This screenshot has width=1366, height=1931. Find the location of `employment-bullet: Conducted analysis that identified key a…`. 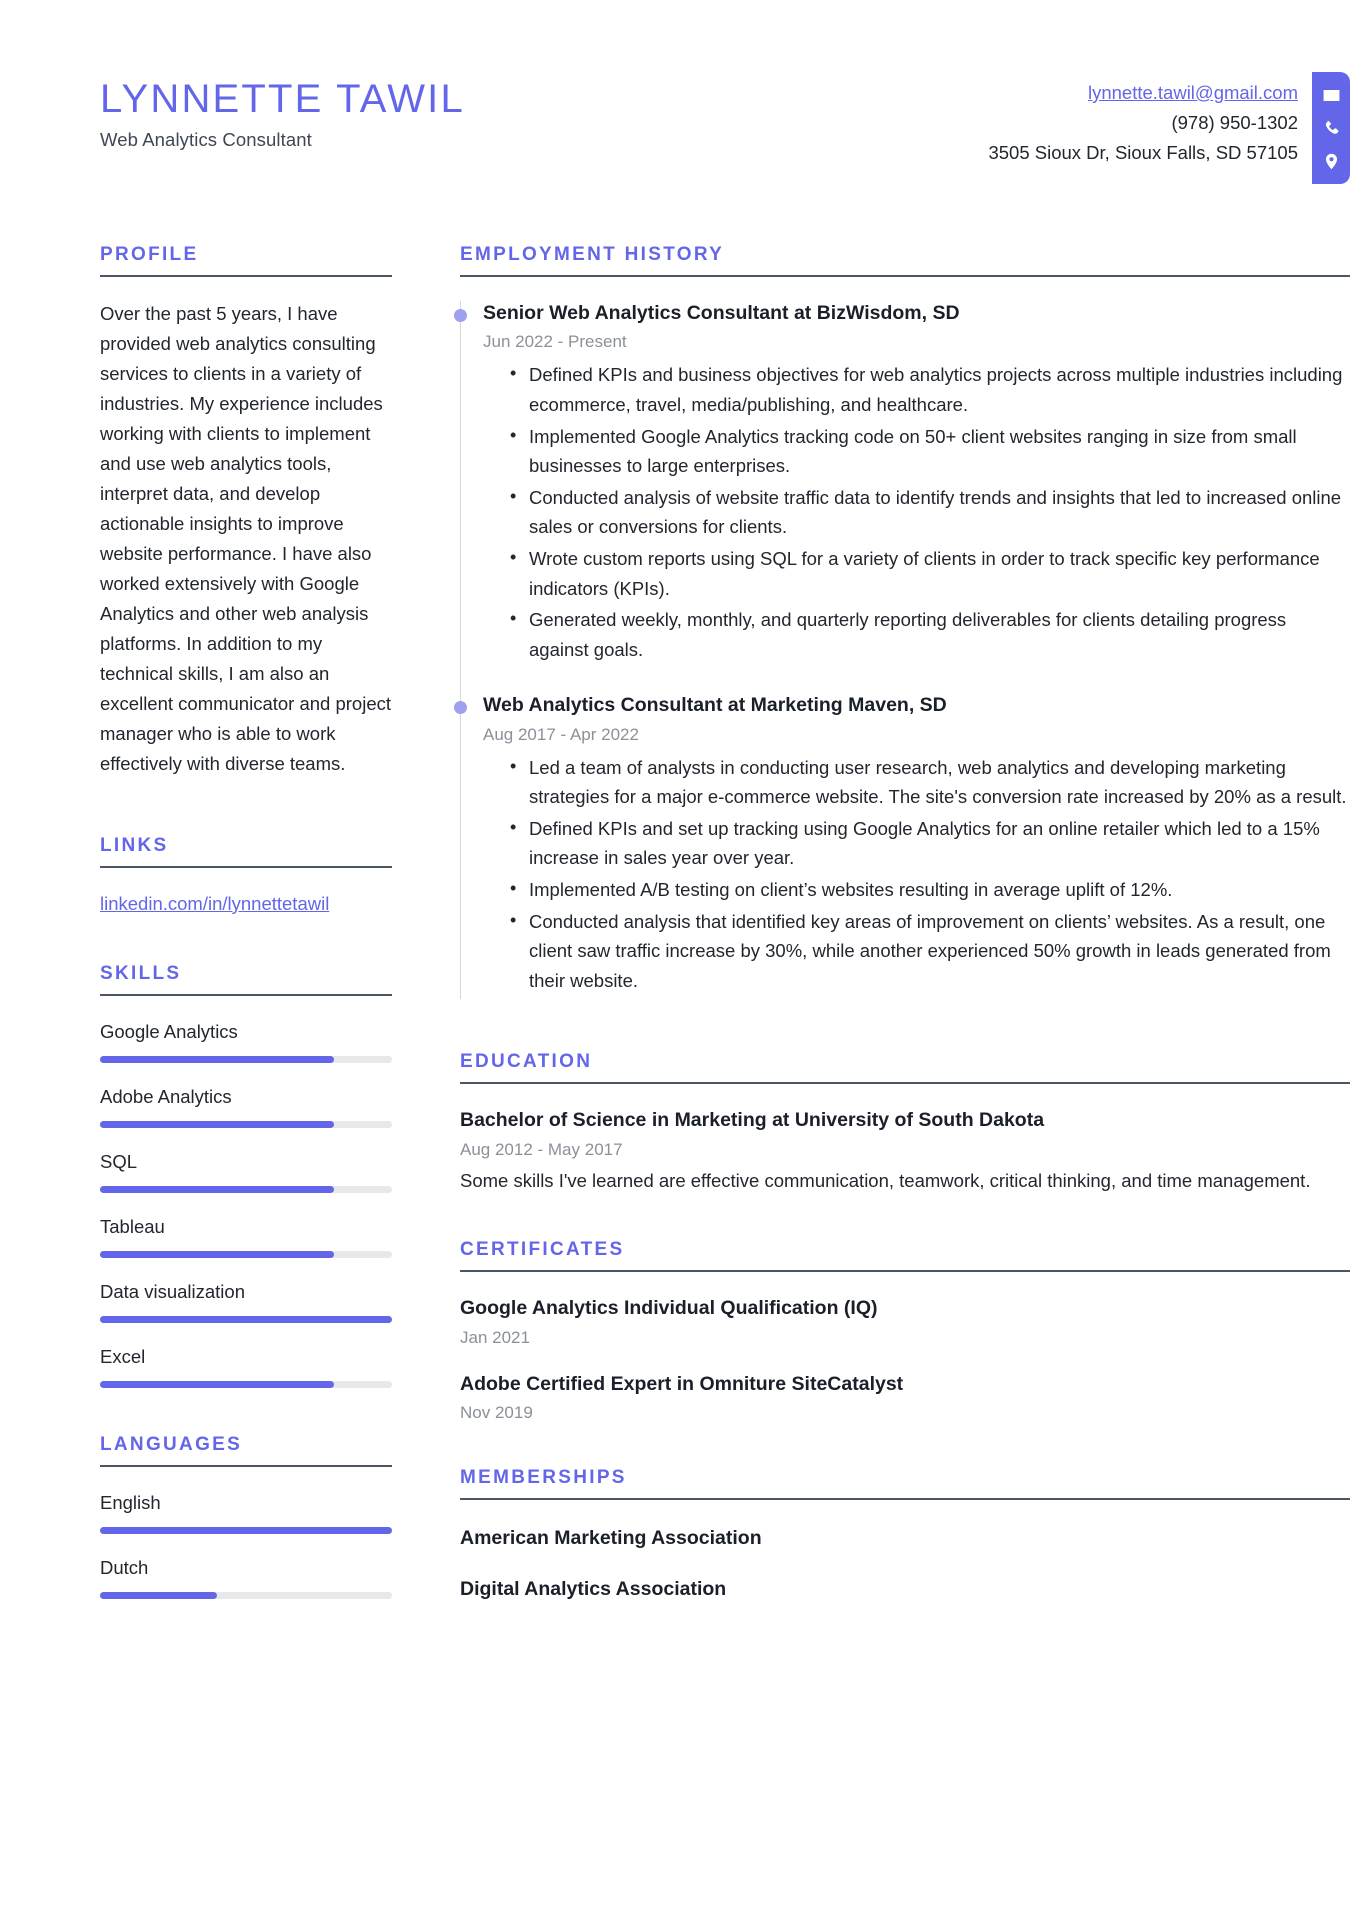

employment-bullet: Conducted analysis that identified key a… is located at coordinates (930, 951).